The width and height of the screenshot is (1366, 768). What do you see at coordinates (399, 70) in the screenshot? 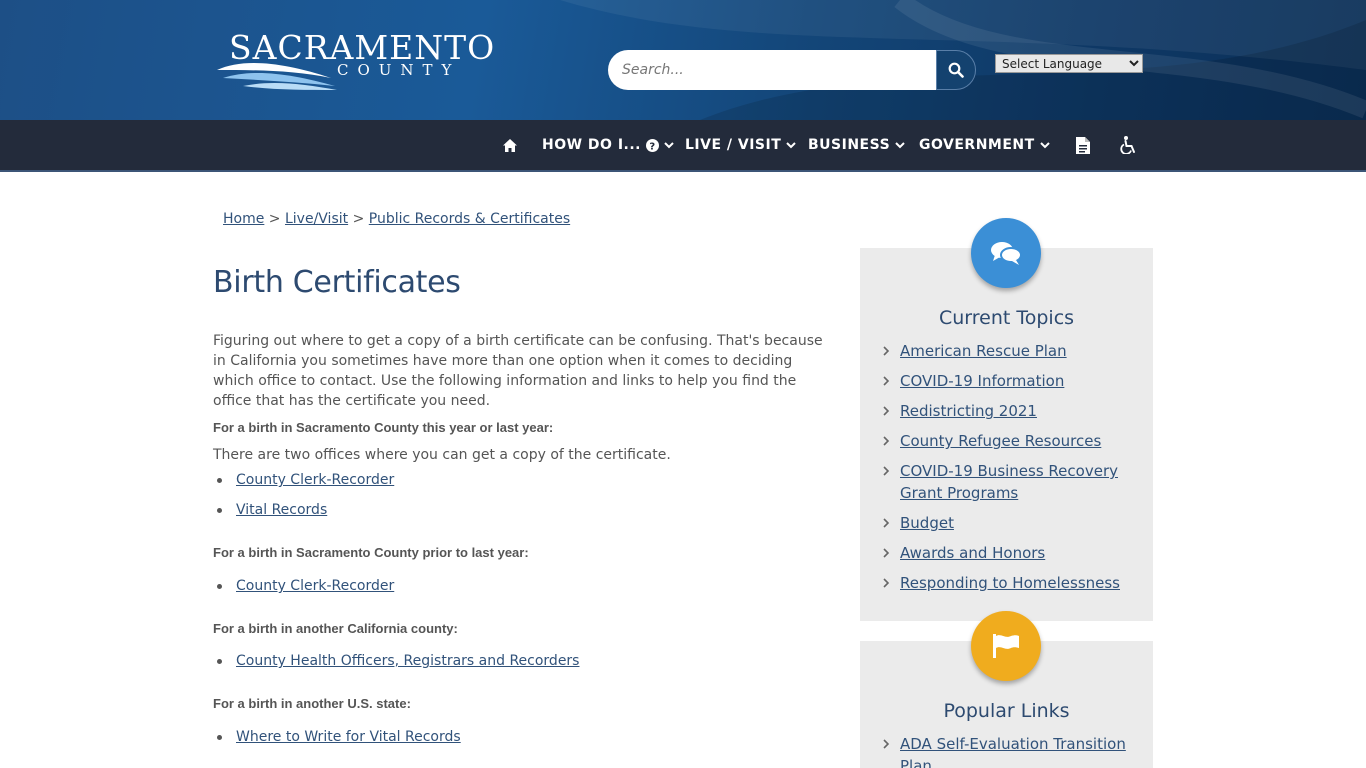
I see `logo-sub-text: COUNTY` at bounding box center [399, 70].